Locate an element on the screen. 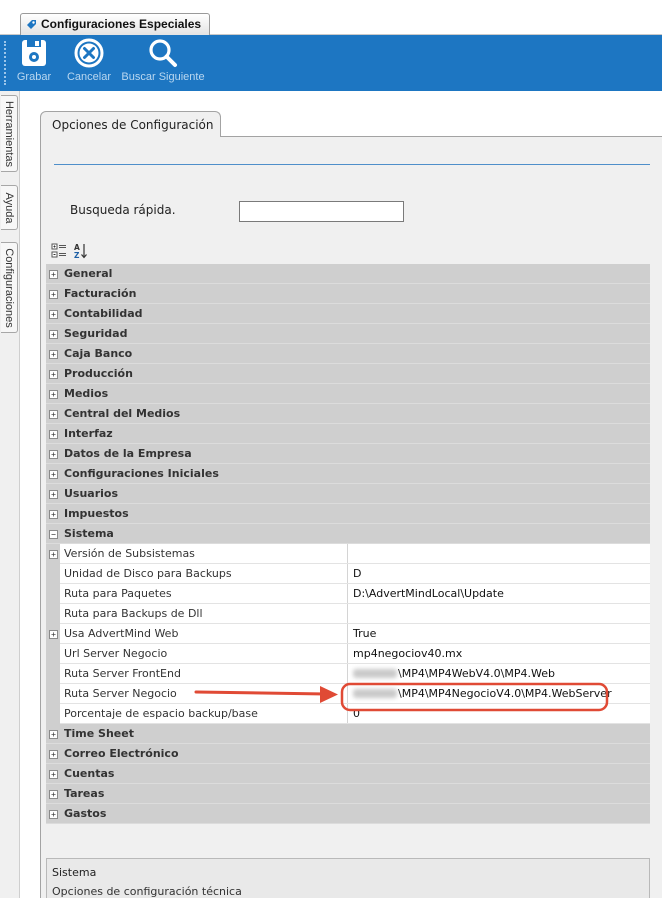  property-row-ruta-backups-dll: Ruta para Backups de Dll is located at coordinates (348, 614).